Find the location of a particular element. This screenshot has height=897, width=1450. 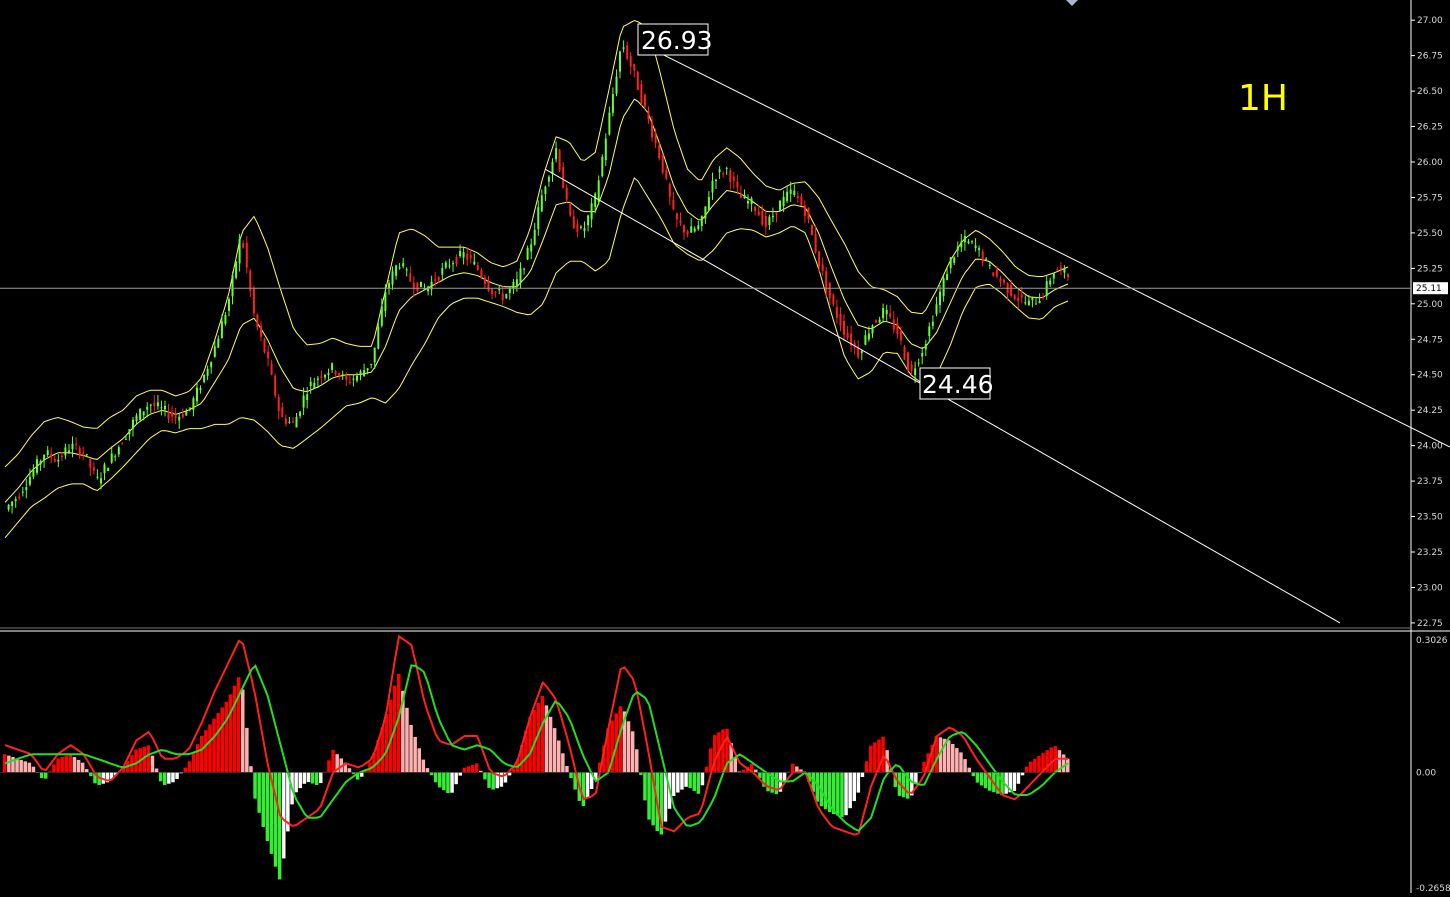

price-tick-label: 26.75 is located at coordinates (1430, 57).